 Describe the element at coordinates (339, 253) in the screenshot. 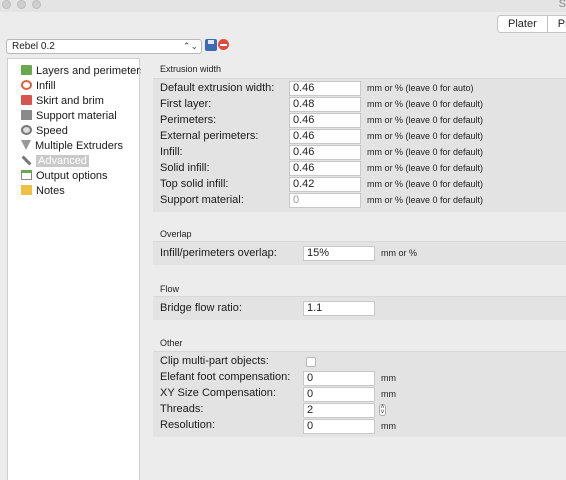

I see `infill-perimeters-overlap-input: 15%` at that location.